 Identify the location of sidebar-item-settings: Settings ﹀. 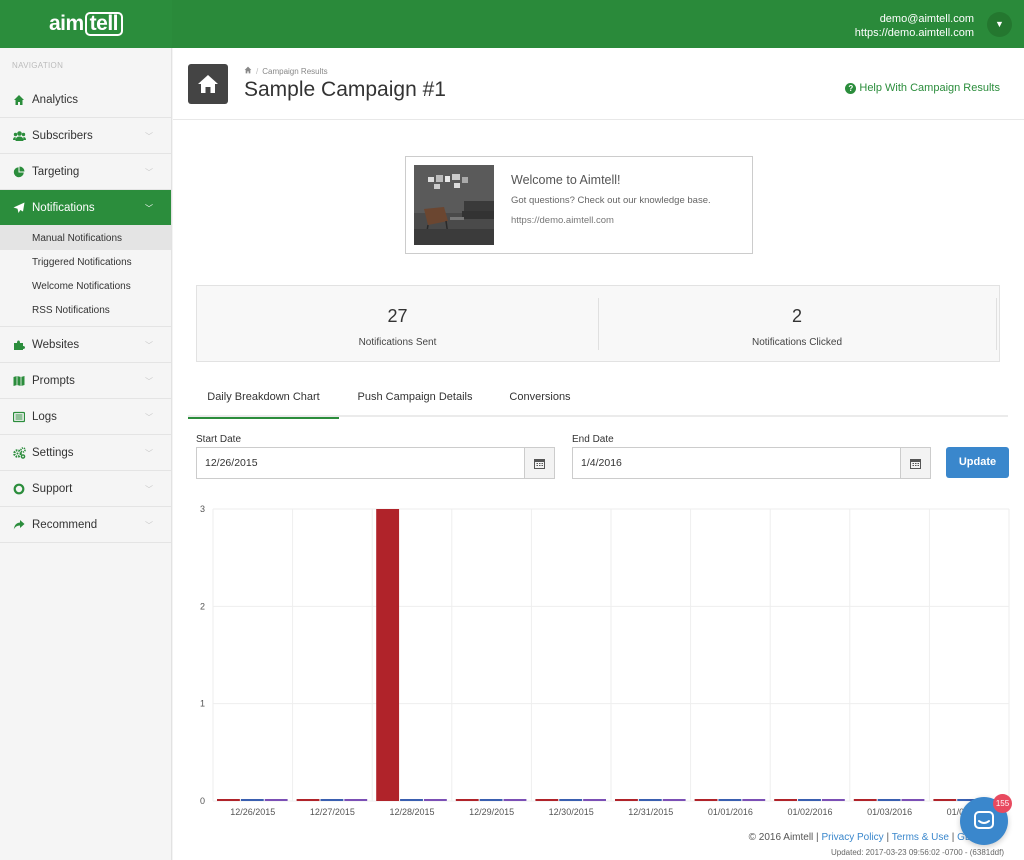
(85, 453).